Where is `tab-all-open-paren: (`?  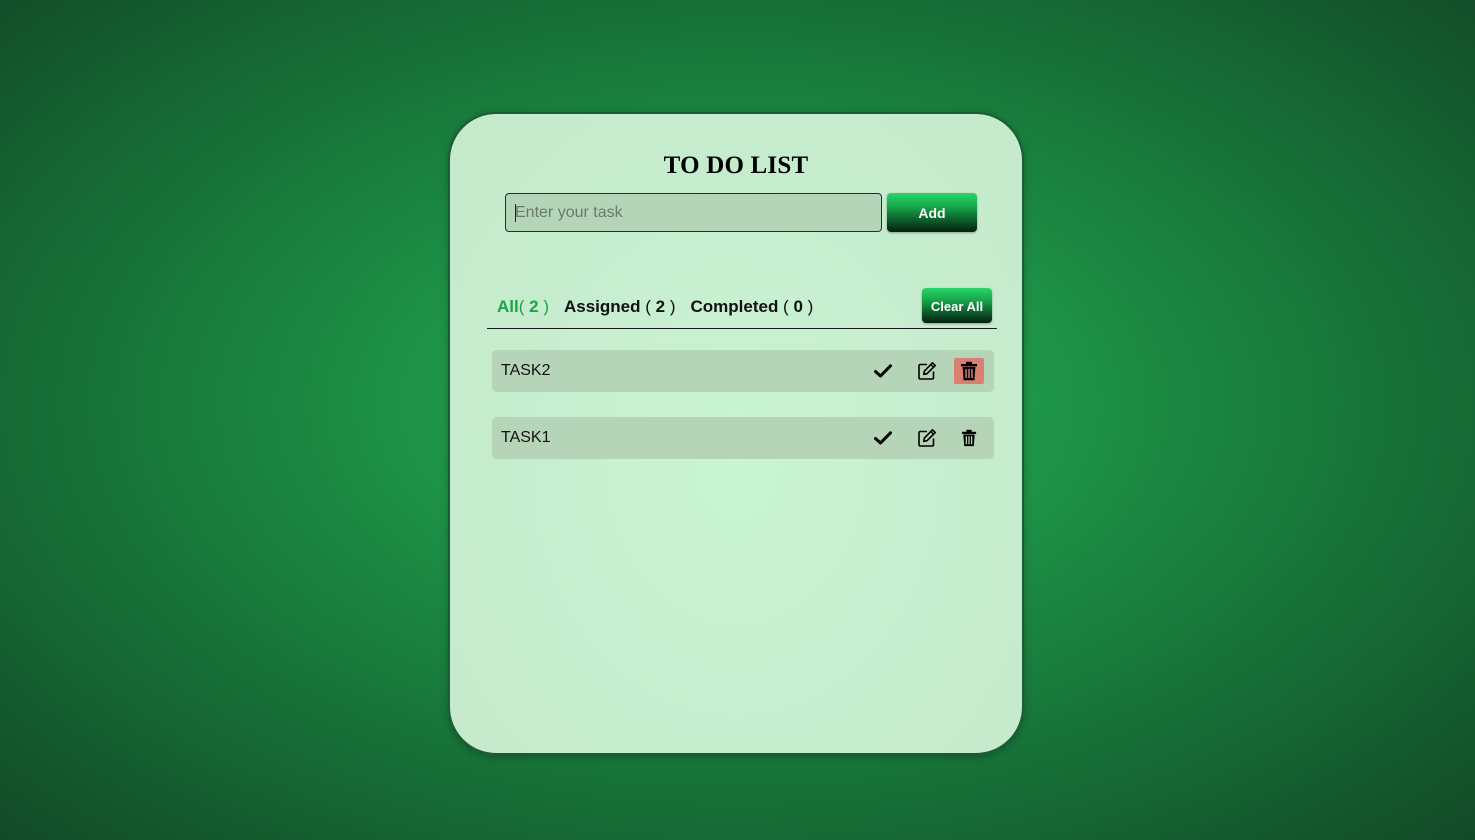
tab-all-open-paren: ( is located at coordinates (524, 306).